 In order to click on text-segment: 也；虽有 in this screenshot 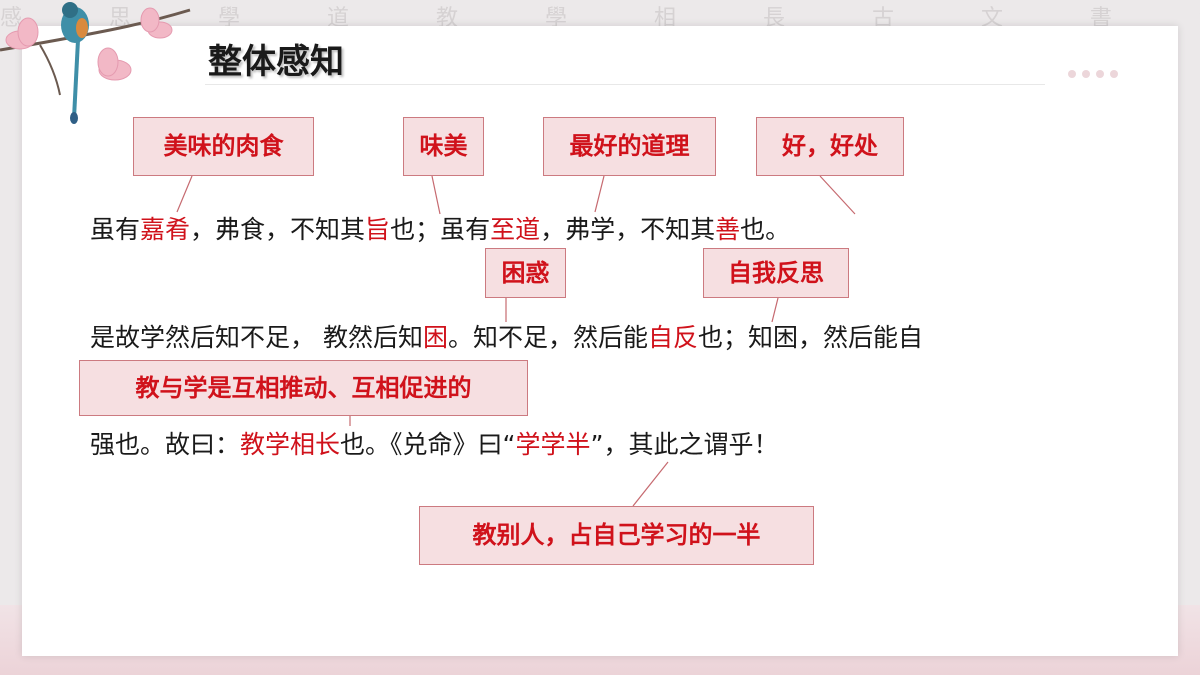, I will do `click(440, 229)`.